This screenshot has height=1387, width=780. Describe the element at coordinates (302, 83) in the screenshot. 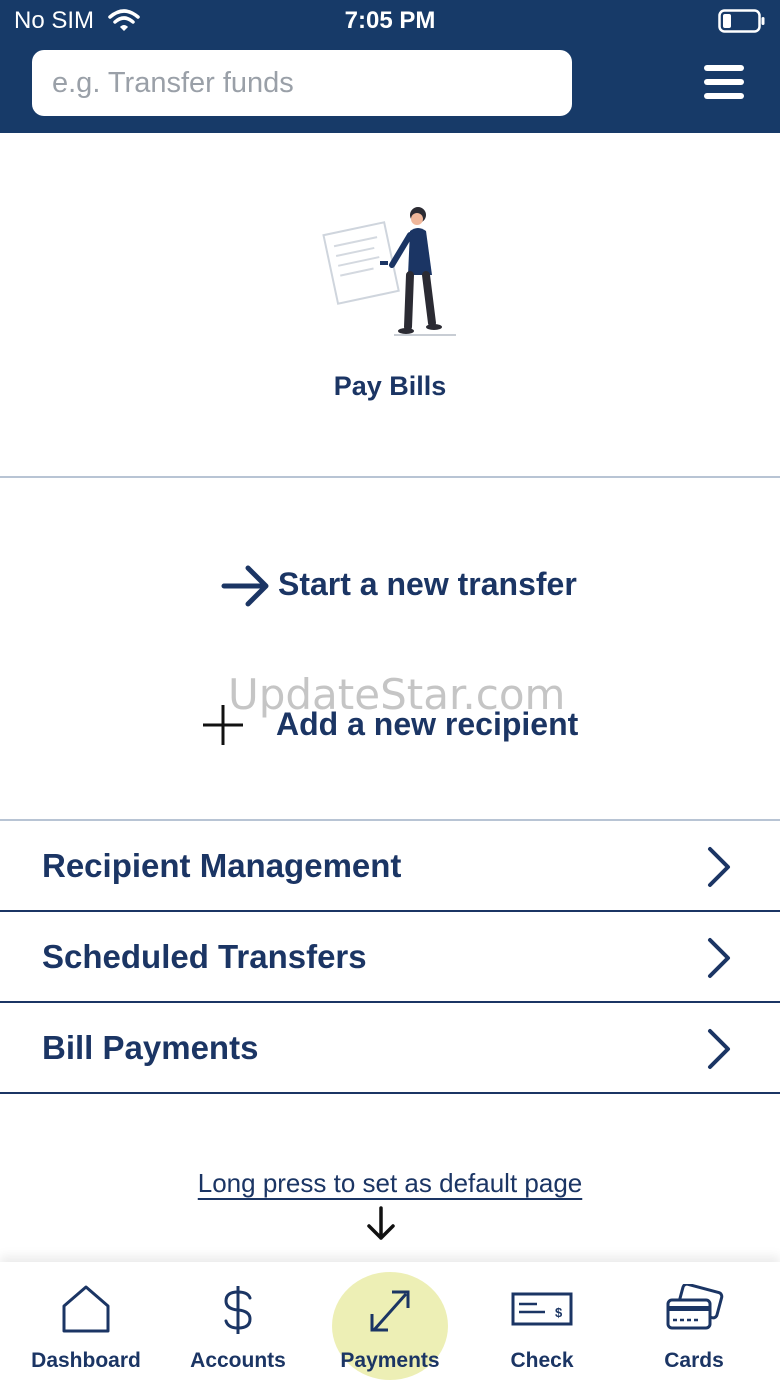

I see `search-input` at that location.